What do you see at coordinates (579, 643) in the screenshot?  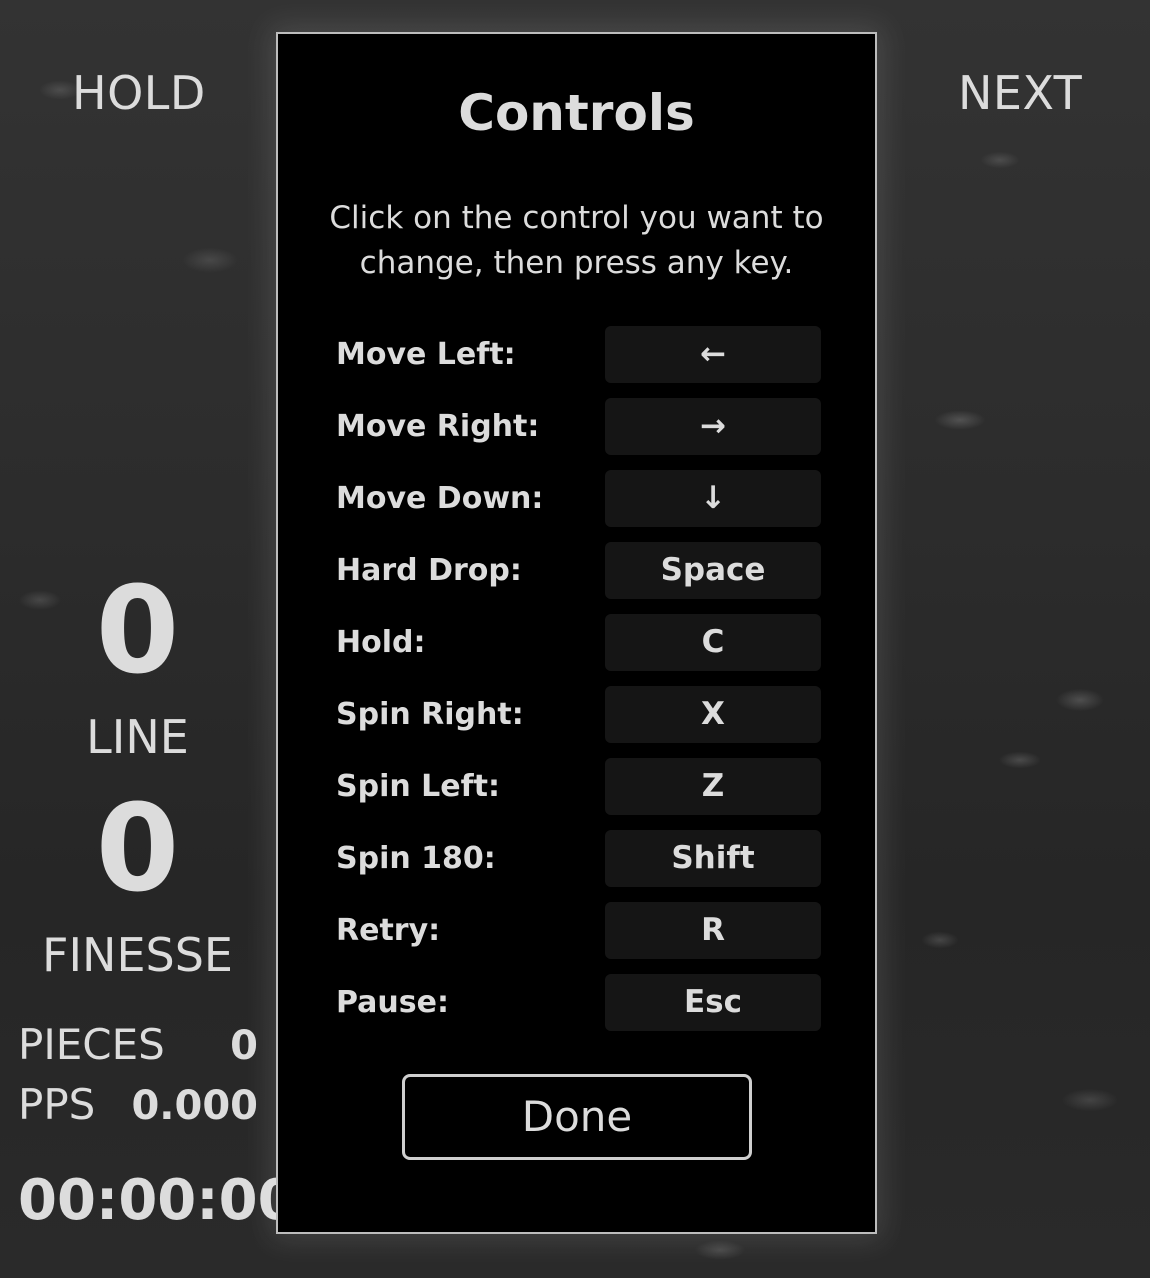 I see `control-row-hold: Hold: C` at bounding box center [579, 643].